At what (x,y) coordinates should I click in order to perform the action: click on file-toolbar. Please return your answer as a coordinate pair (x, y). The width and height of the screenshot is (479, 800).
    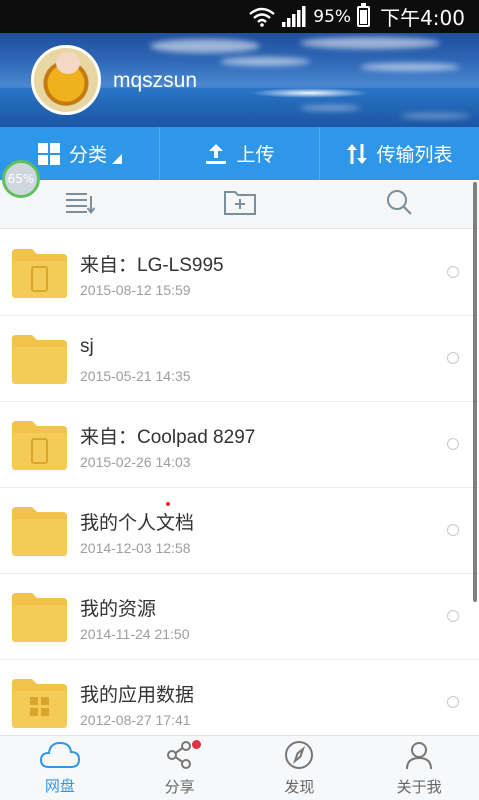
    Looking at the image, I should click on (239, 204).